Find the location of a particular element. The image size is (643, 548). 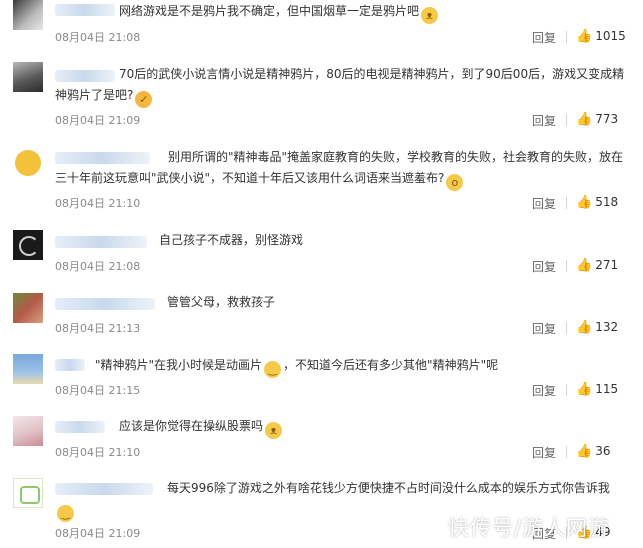

like-button: 👍 1015 is located at coordinates (601, 36).